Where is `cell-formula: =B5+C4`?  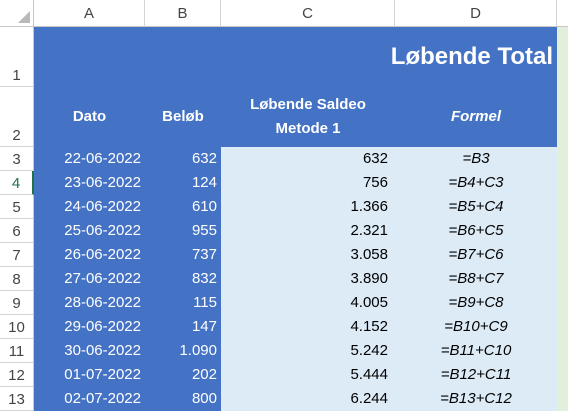 cell-formula: =B5+C4 is located at coordinates (476, 206).